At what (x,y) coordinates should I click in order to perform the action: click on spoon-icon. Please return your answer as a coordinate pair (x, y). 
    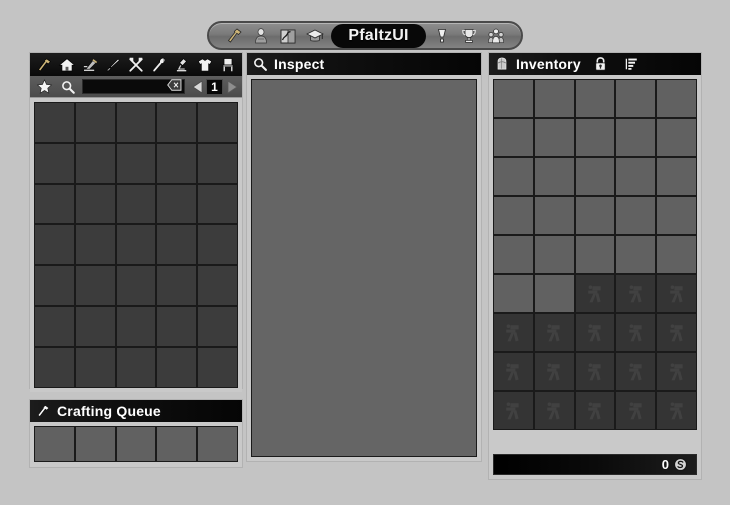
    Looking at the image, I should click on (159, 65).